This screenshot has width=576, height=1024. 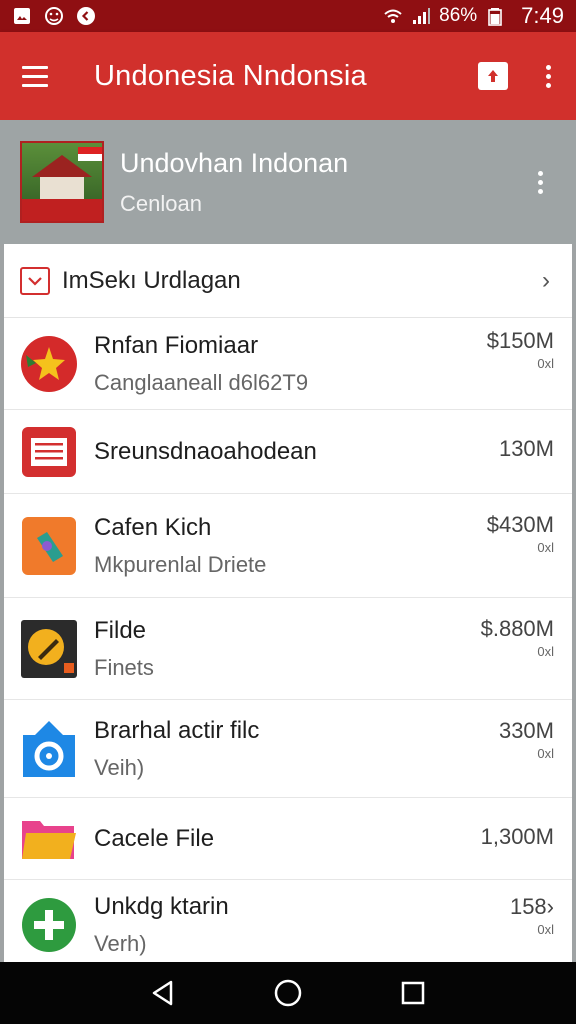 I want to click on file-title: Brarhal actir filc, so click(x=177, y=730).